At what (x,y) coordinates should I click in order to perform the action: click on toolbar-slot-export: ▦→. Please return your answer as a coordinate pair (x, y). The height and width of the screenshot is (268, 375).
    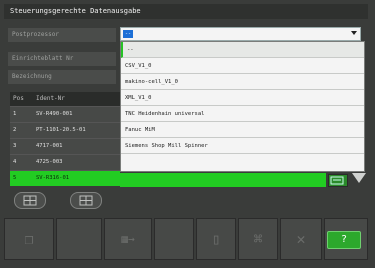
    Looking at the image, I should click on (128, 239).